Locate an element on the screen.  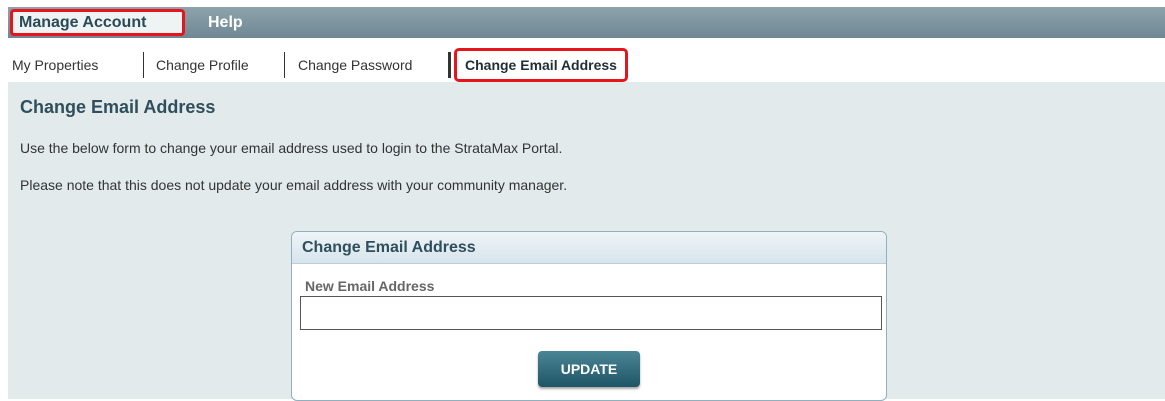
subnav-change-email: Change Email Address is located at coordinates (541, 65).